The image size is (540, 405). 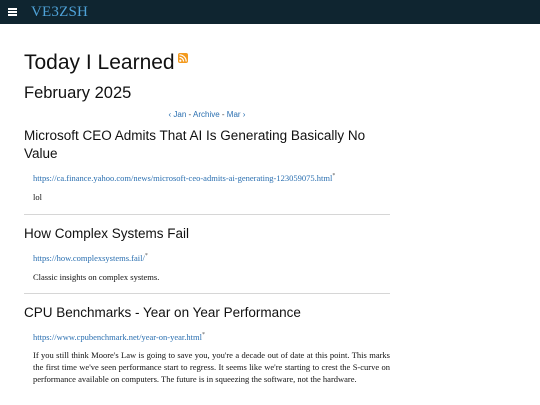 I want to click on top-bar: VE3ZSH, so click(x=270, y=12).